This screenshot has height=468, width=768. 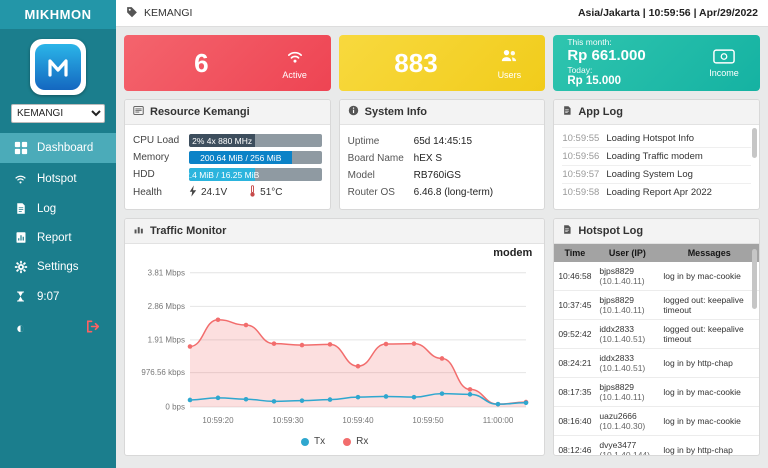 What do you see at coordinates (667, 13) in the screenshot?
I see `clock-text: Asia/Jakarta | 10:59:56 | Apr/29/2022` at bounding box center [667, 13].